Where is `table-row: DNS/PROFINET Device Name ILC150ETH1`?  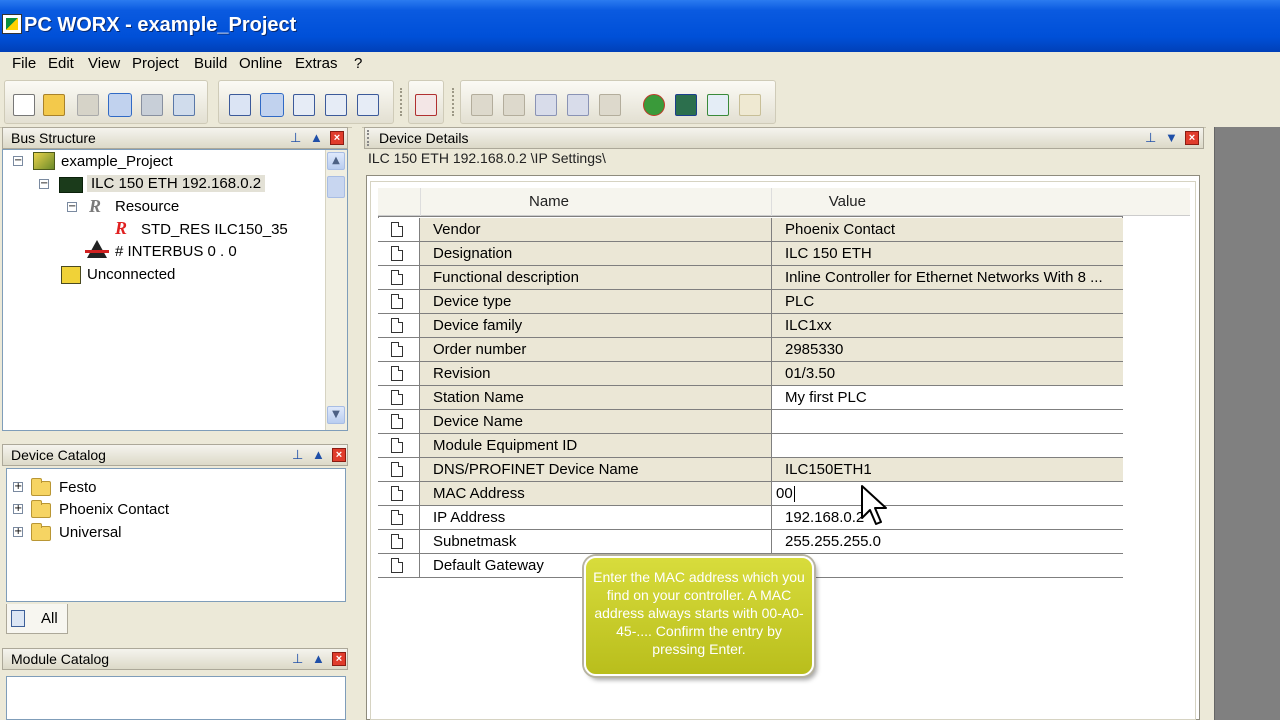 table-row: DNS/PROFINET Device Name ILC150ETH1 is located at coordinates (750, 470).